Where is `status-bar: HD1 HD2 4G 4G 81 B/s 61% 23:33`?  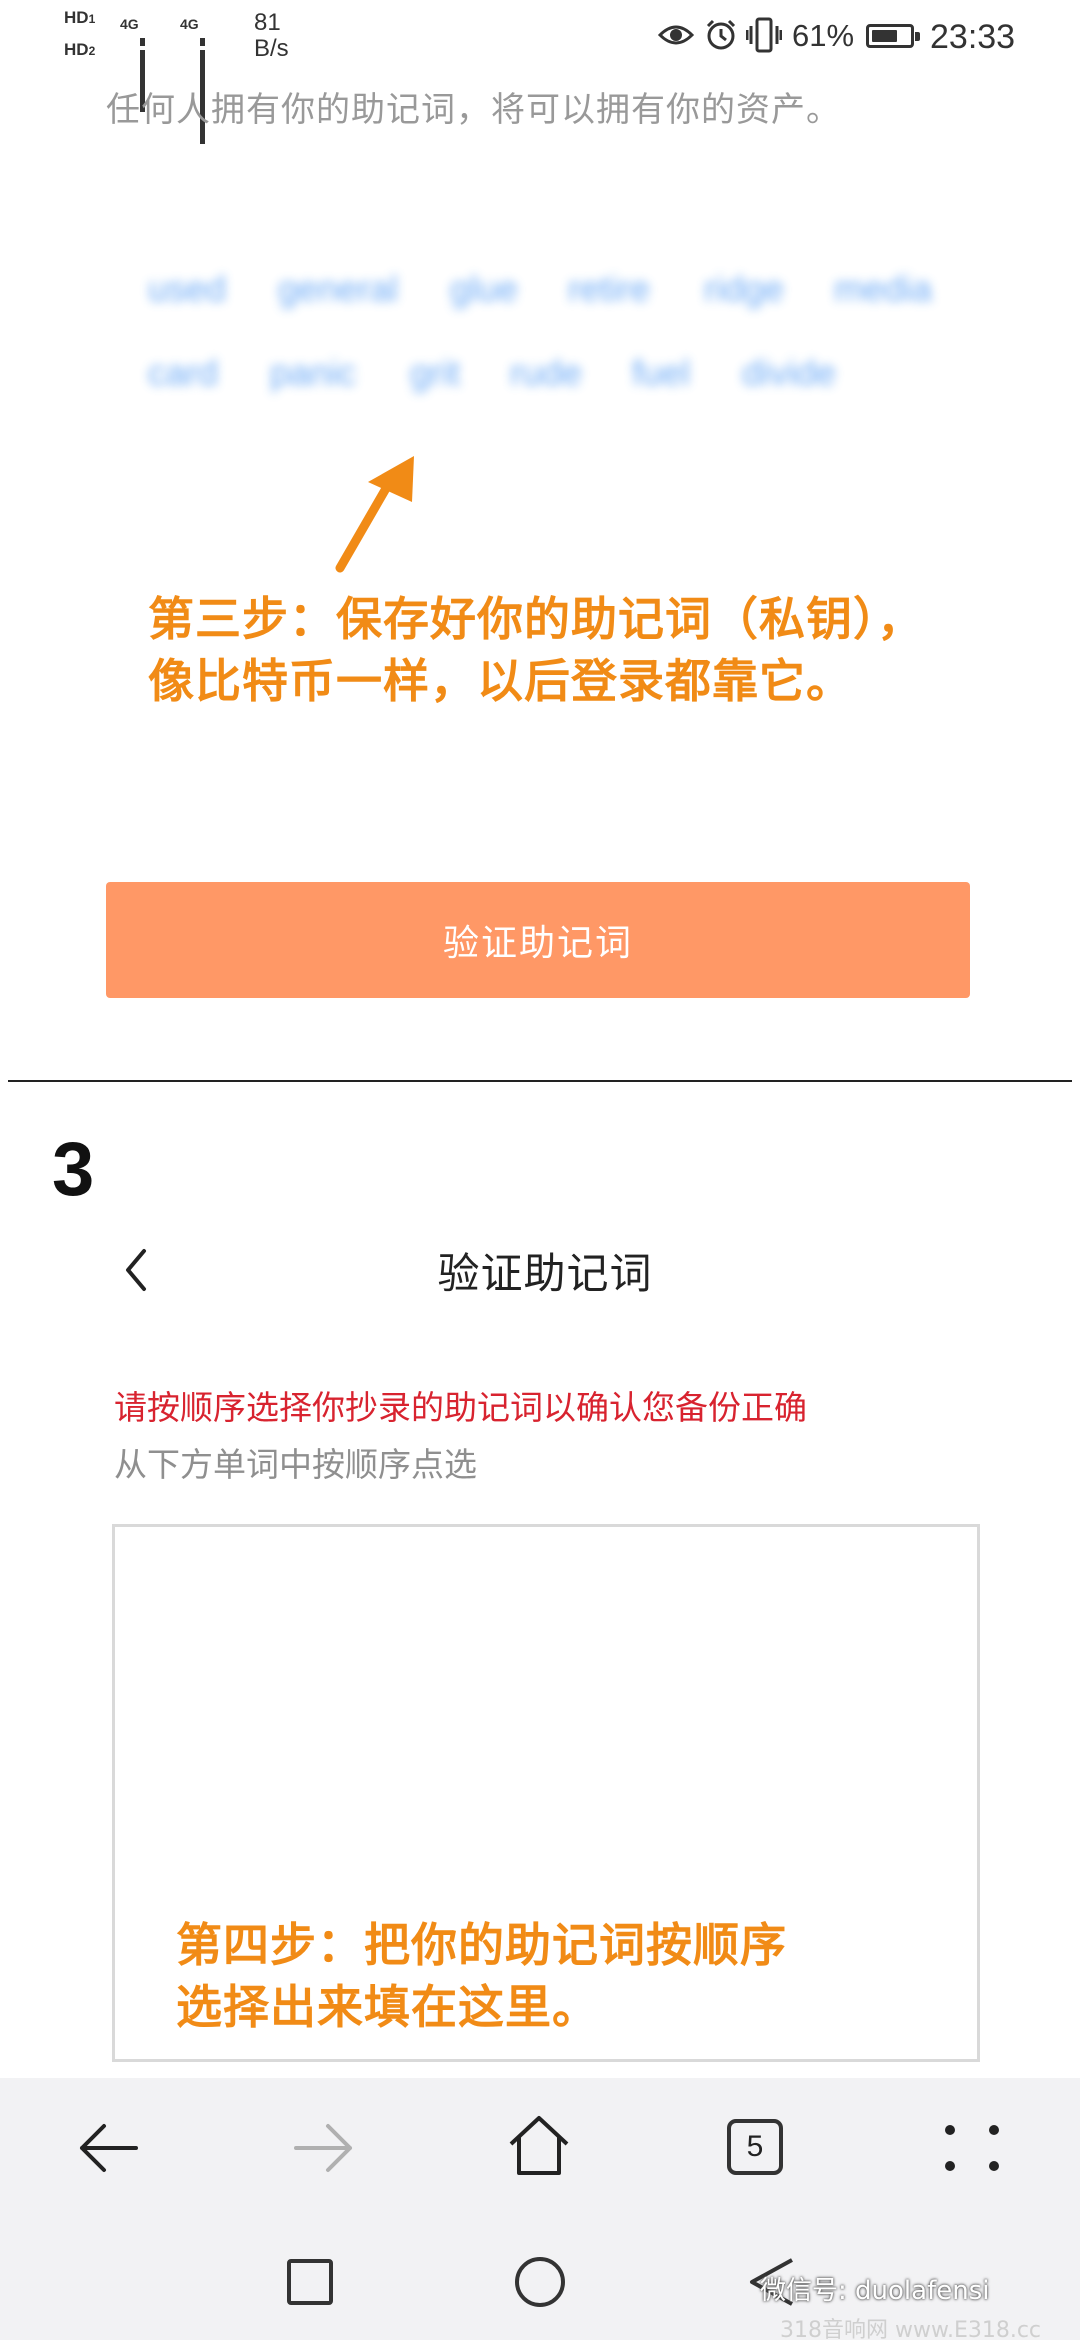
status-bar: HD1 HD2 4G 4G 81 B/s 61% 23:33 is located at coordinates (540, 72).